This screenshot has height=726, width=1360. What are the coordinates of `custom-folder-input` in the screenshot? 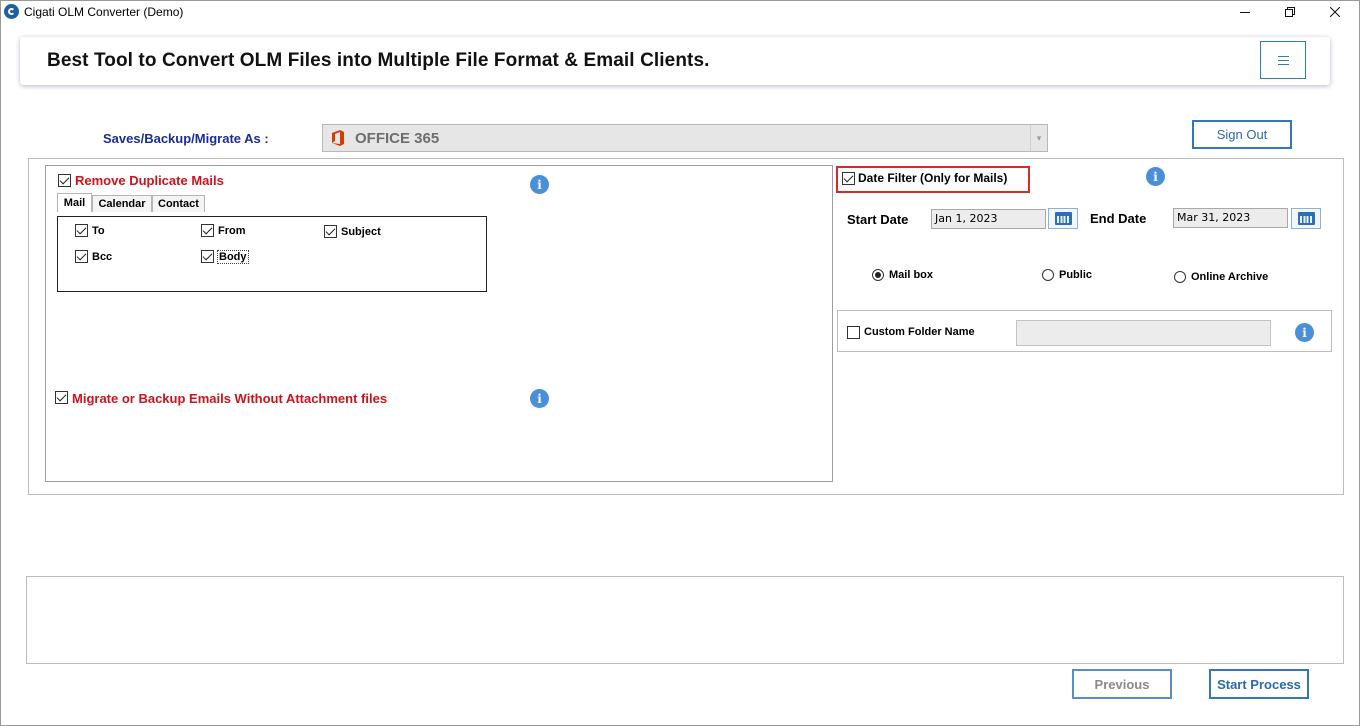 It's located at (1143, 333).